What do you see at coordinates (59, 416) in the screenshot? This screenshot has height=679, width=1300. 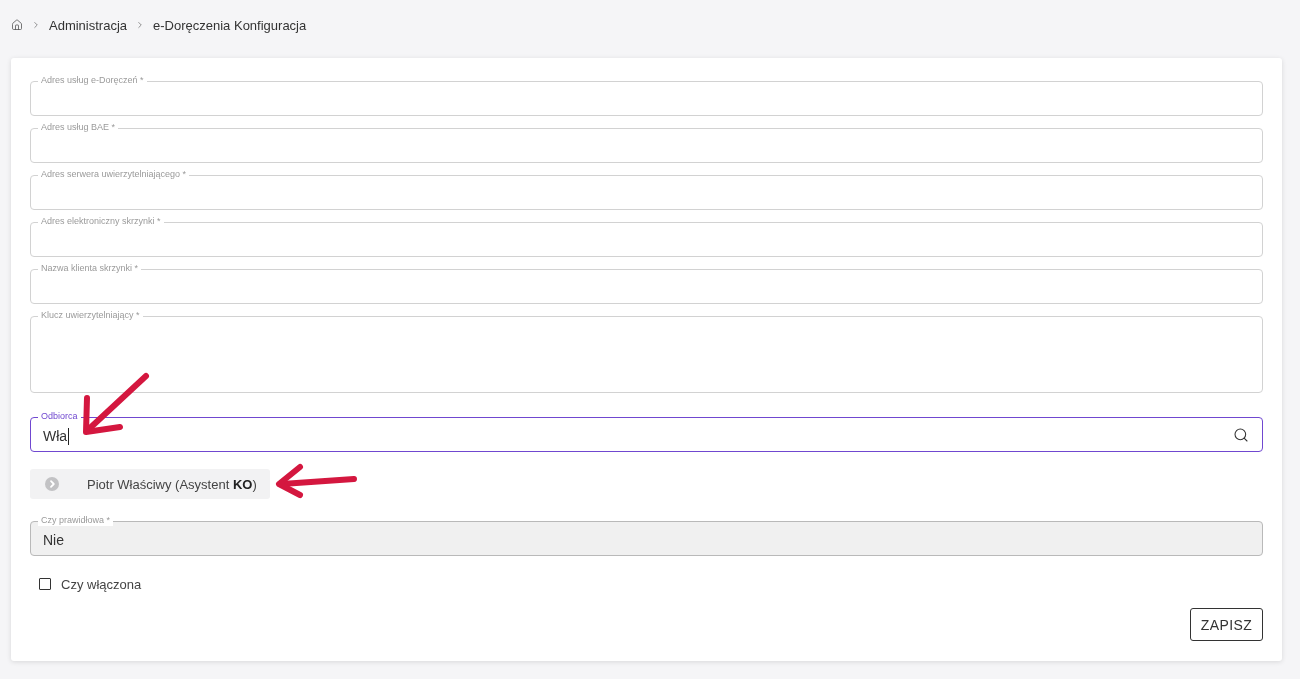 I see `field-label: Odbiorca` at bounding box center [59, 416].